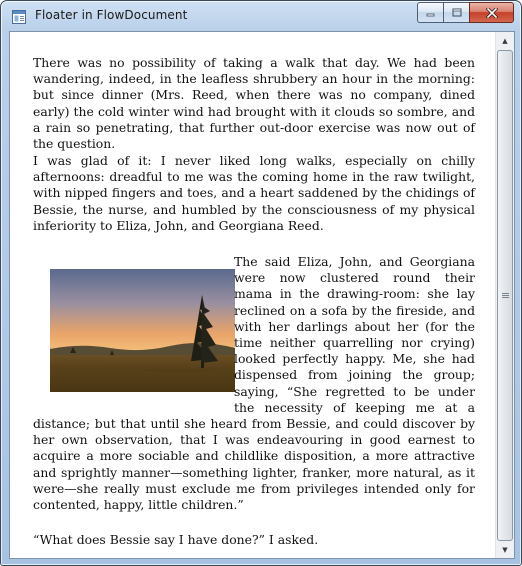 The width and height of the screenshot is (522, 566). Describe the element at coordinates (430, 15) in the screenshot. I see `minimize-icon` at that location.